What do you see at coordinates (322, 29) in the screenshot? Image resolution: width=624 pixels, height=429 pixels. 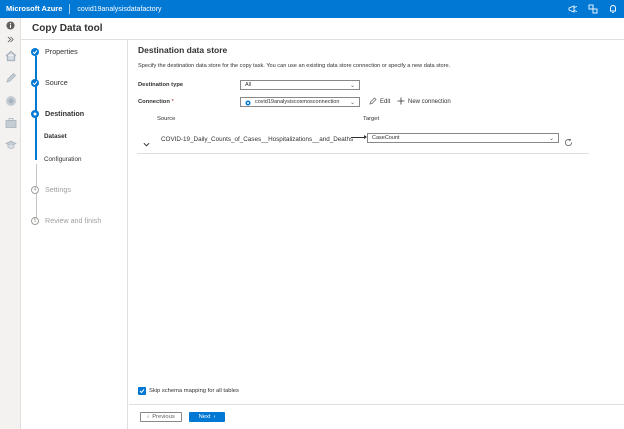 I see `tool-title-bar: Copy Data tool` at bounding box center [322, 29].